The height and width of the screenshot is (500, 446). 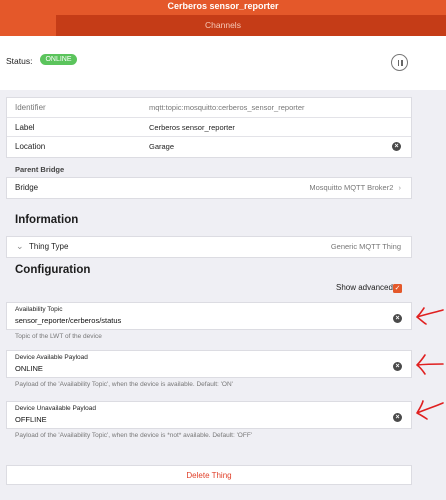 What do you see at coordinates (192, 127) in the screenshot?
I see `label-input: Cerberos sensor_reporter` at bounding box center [192, 127].